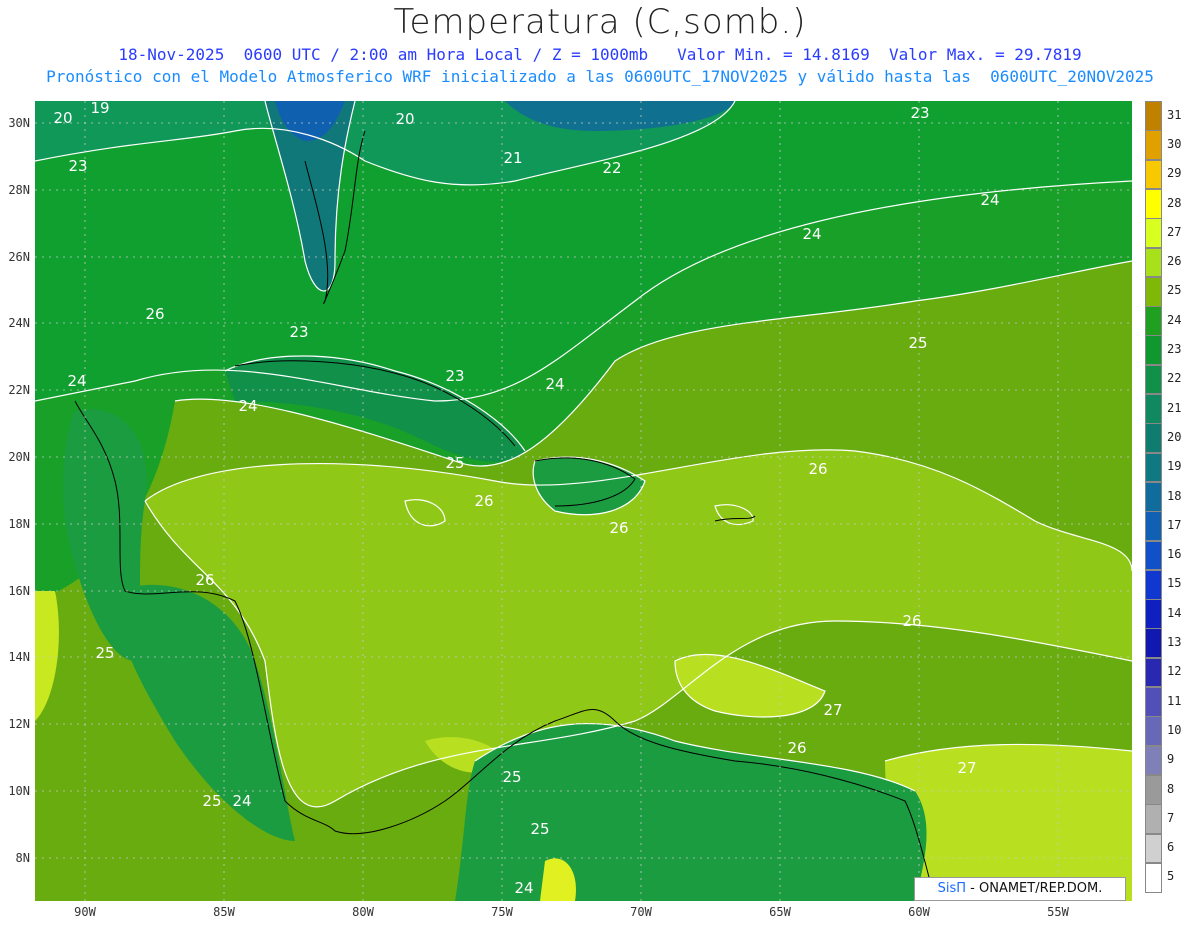  I want to click on onamet-logo: SisΠ - ONAMET/REP.DOM., so click(1020, 889).